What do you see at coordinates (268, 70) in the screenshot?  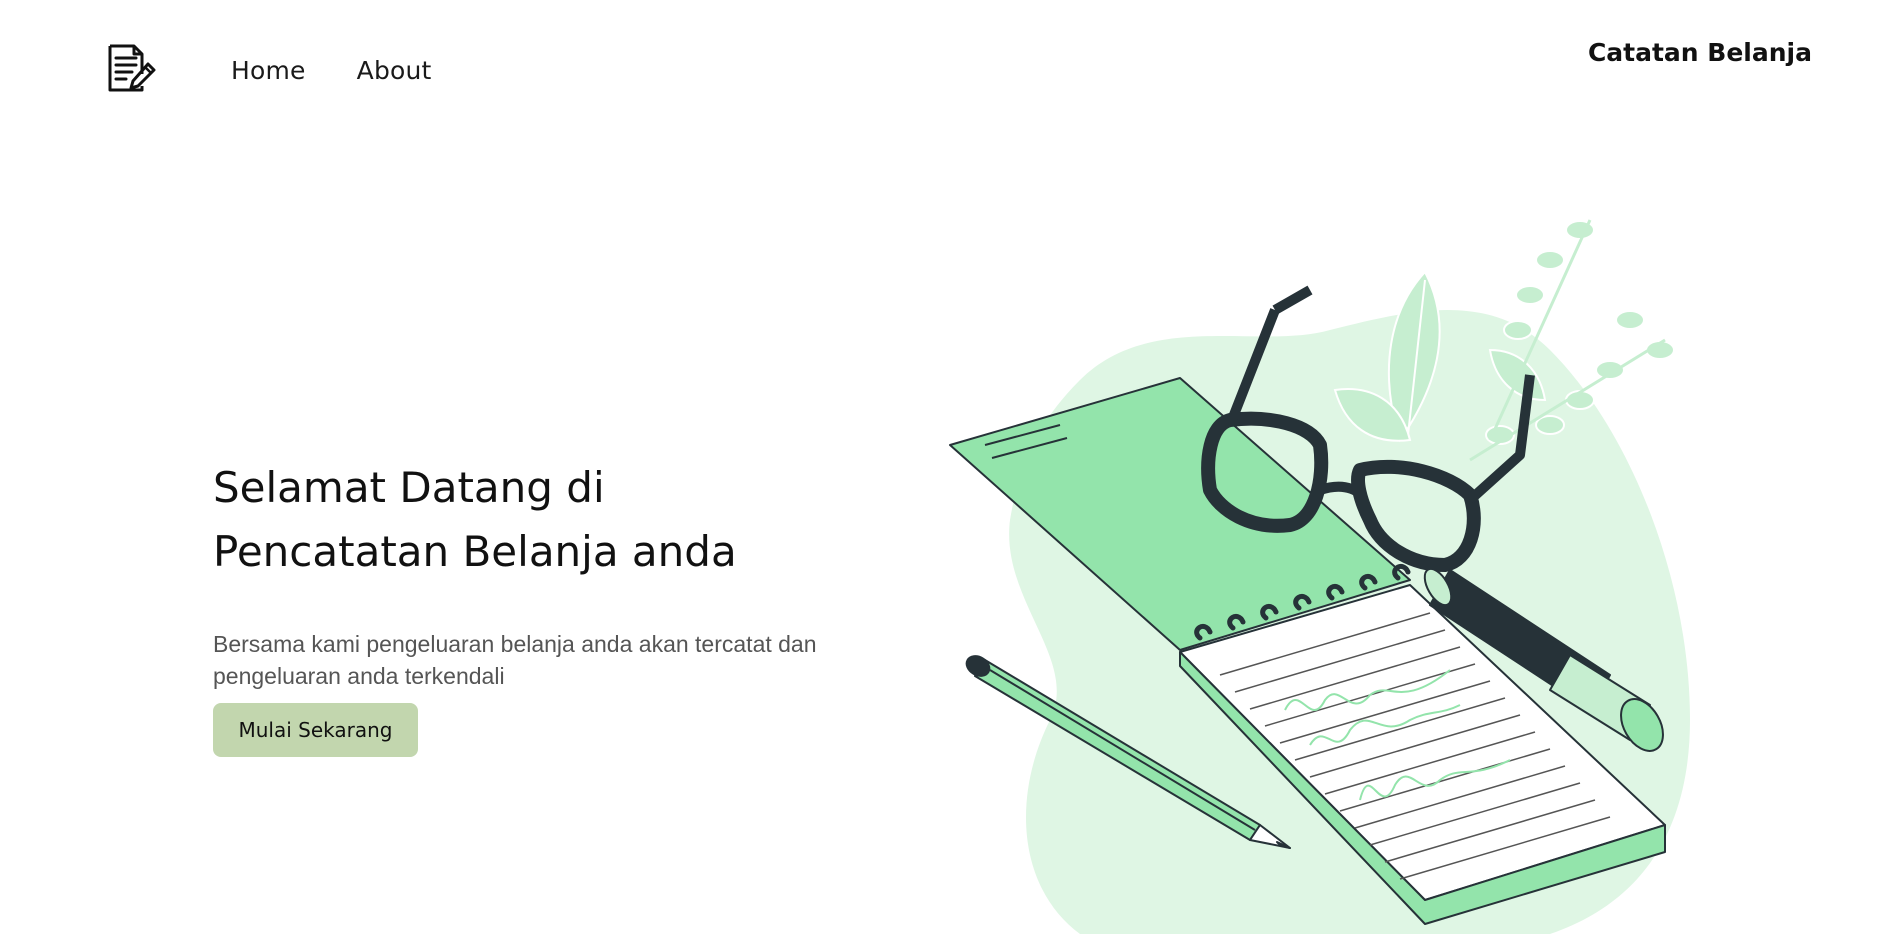 I see `nav-link-home: Home` at bounding box center [268, 70].